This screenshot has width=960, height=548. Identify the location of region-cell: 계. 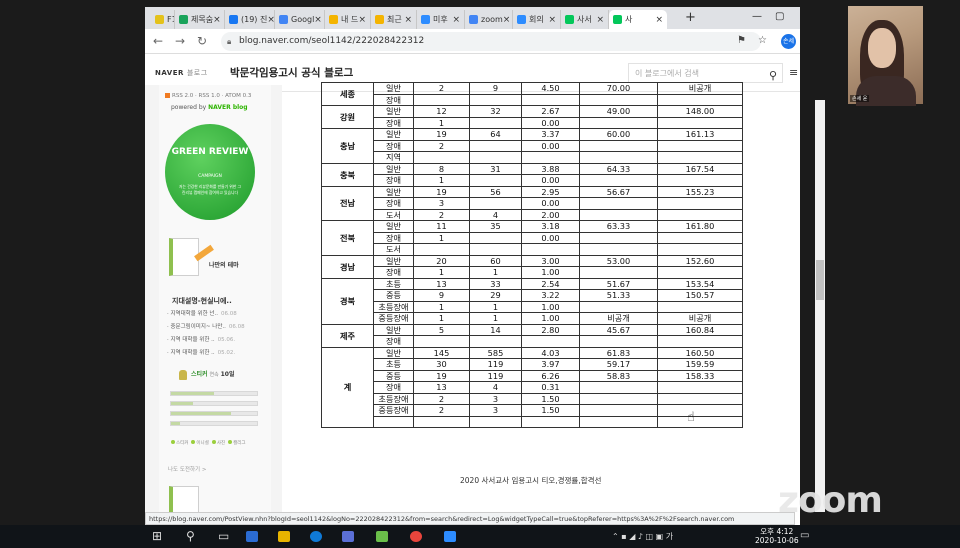
(347, 387).